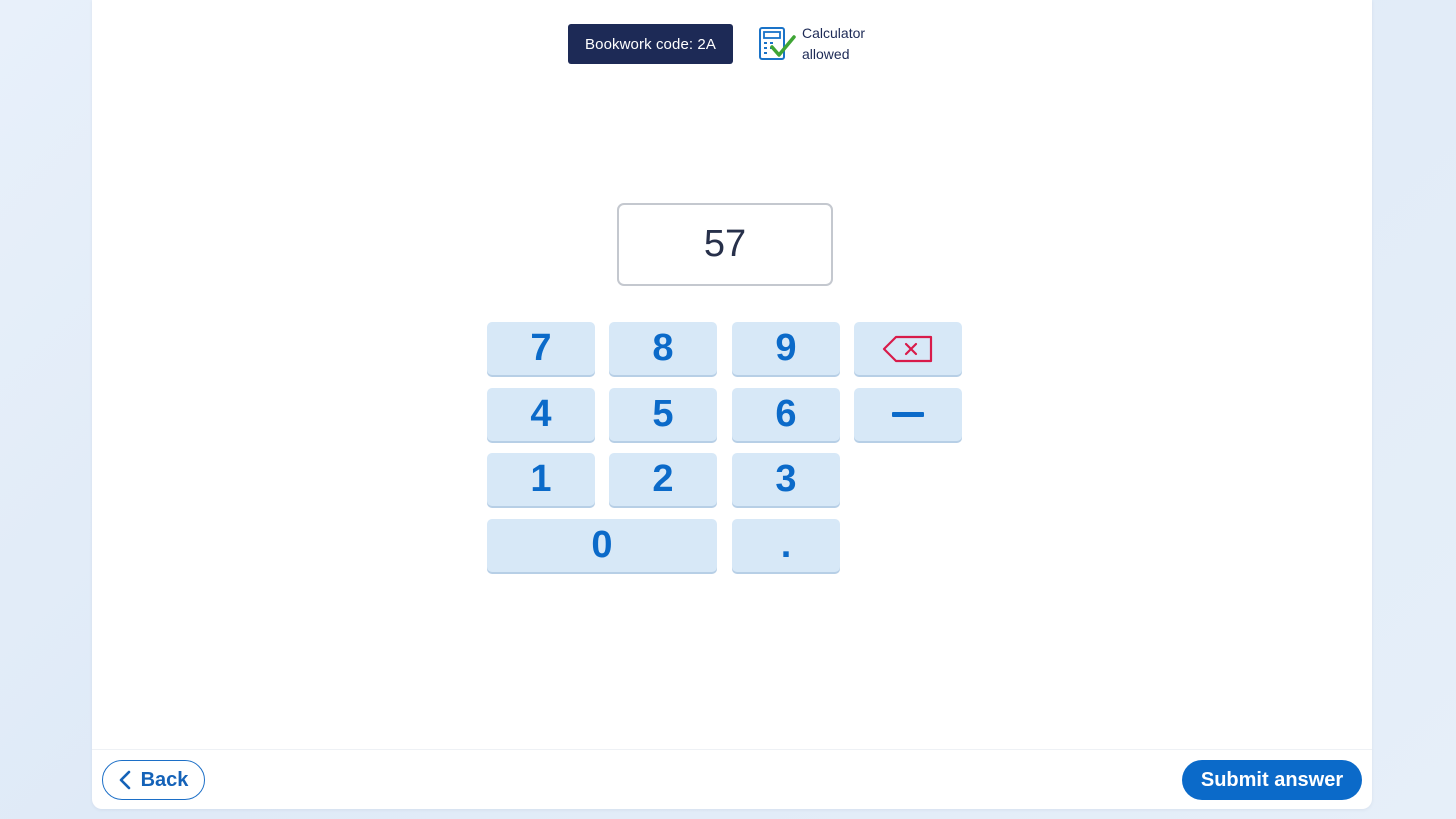 This screenshot has width=1456, height=819. What do you see at coordinates (786, 414) in the screenshot?
I see `key-6: 6` at bounding box center [786, 414].